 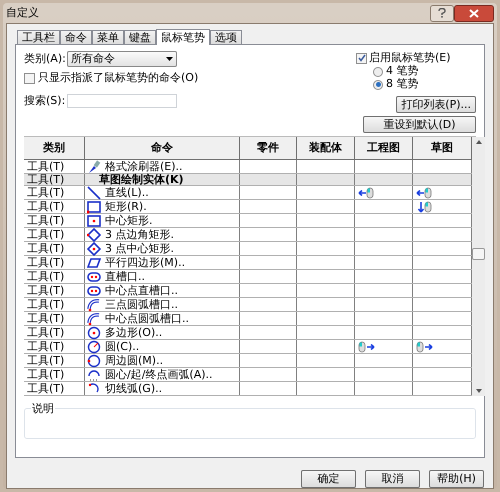 I want to click on table-cell: 三点圆弧槽口.., so click(x=141, y=304).